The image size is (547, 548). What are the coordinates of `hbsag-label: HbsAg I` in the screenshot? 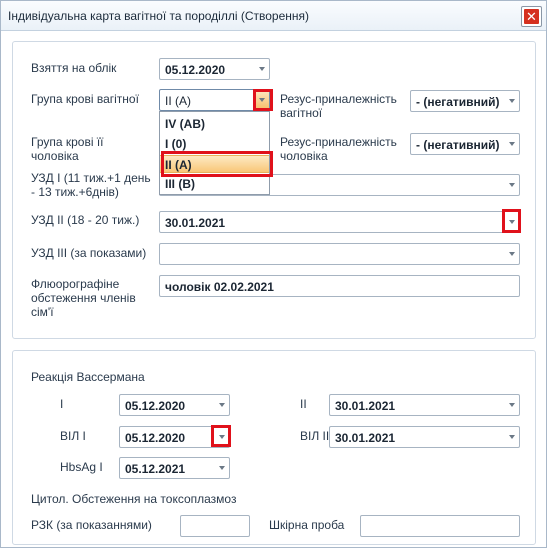 It's located at (81, 467).